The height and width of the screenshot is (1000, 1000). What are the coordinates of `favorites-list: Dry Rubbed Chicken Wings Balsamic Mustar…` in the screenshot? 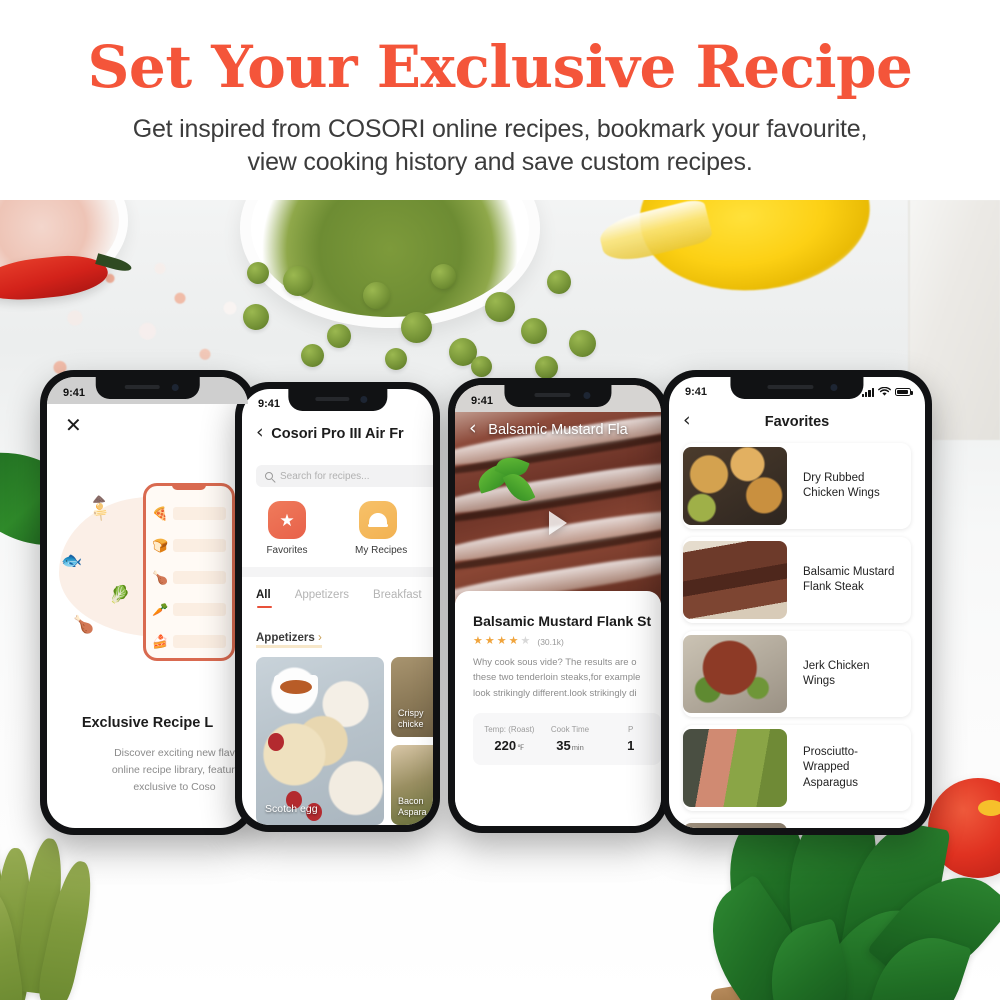 It's located at (797, 635).